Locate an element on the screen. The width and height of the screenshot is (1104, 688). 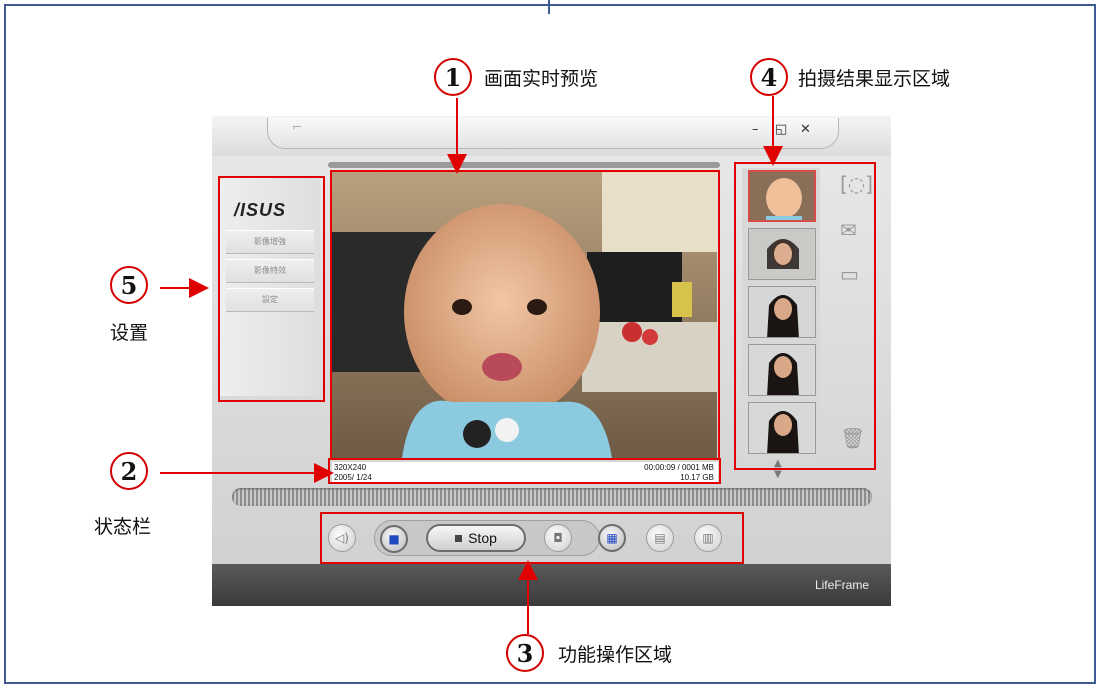
callout-3-label: 功能操作区域 is located at coordinates (615, 655).